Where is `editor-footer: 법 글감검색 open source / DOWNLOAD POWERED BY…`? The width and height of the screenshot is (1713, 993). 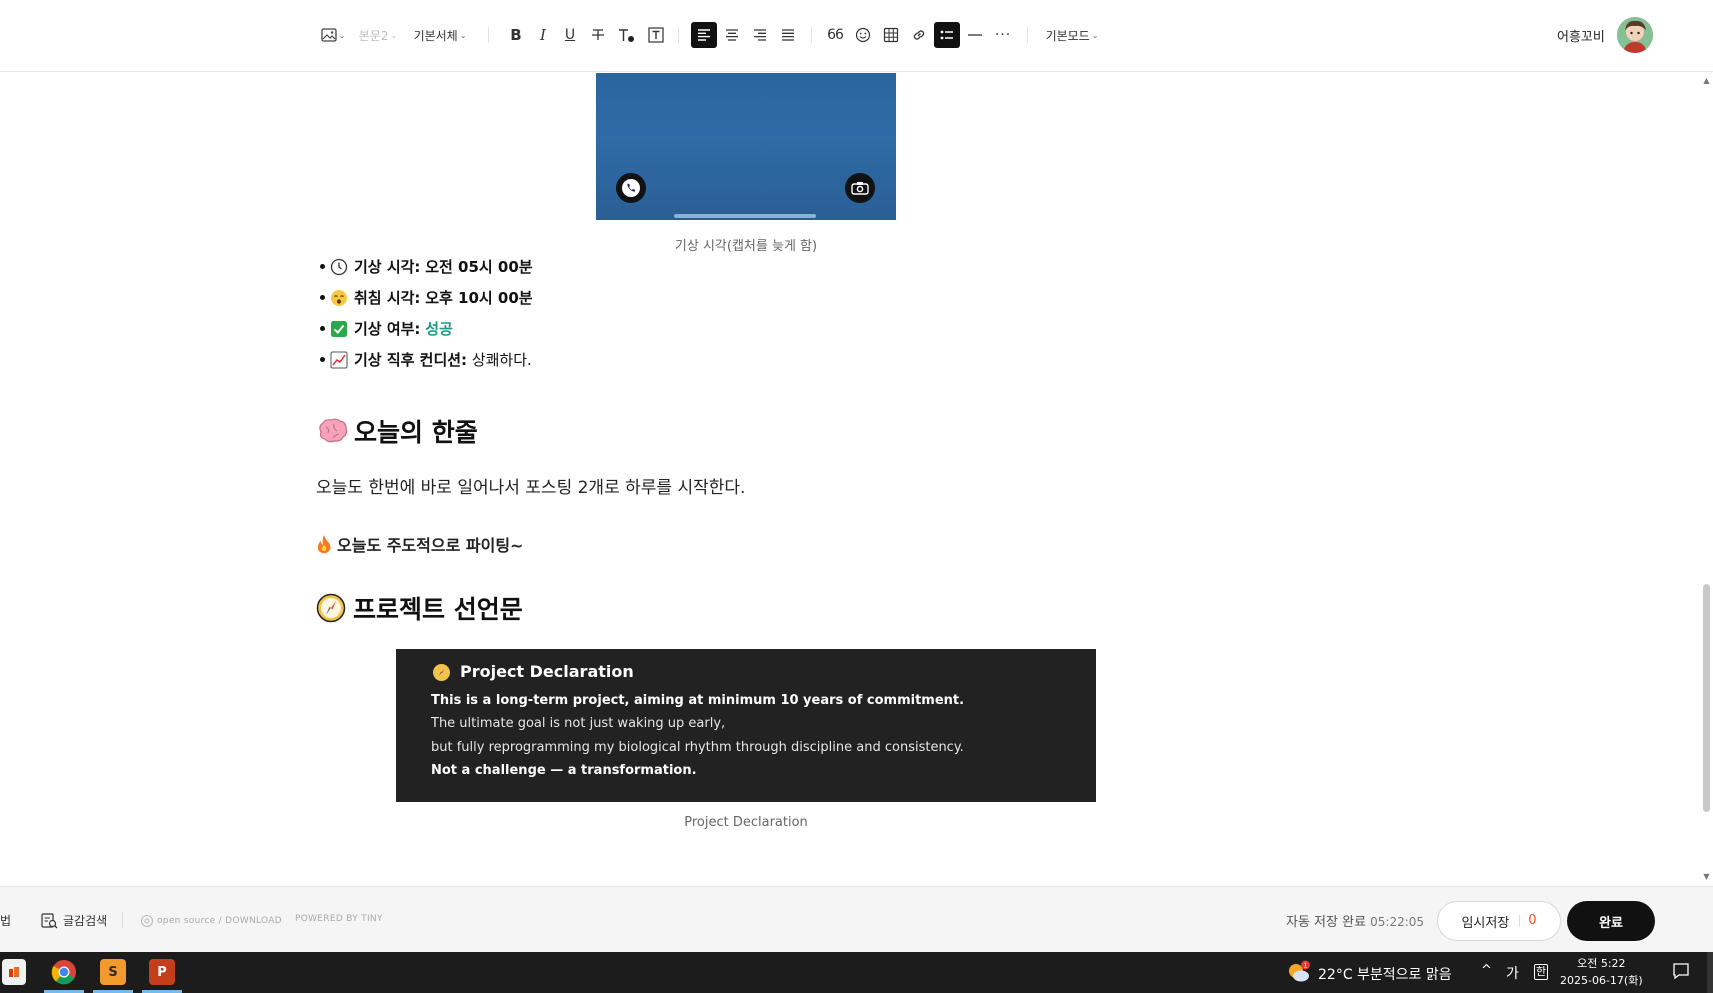
editor-footer: 법 글감검색 open source / DOWNLOAD POWERED BY… is located at coordinates (856, 919).